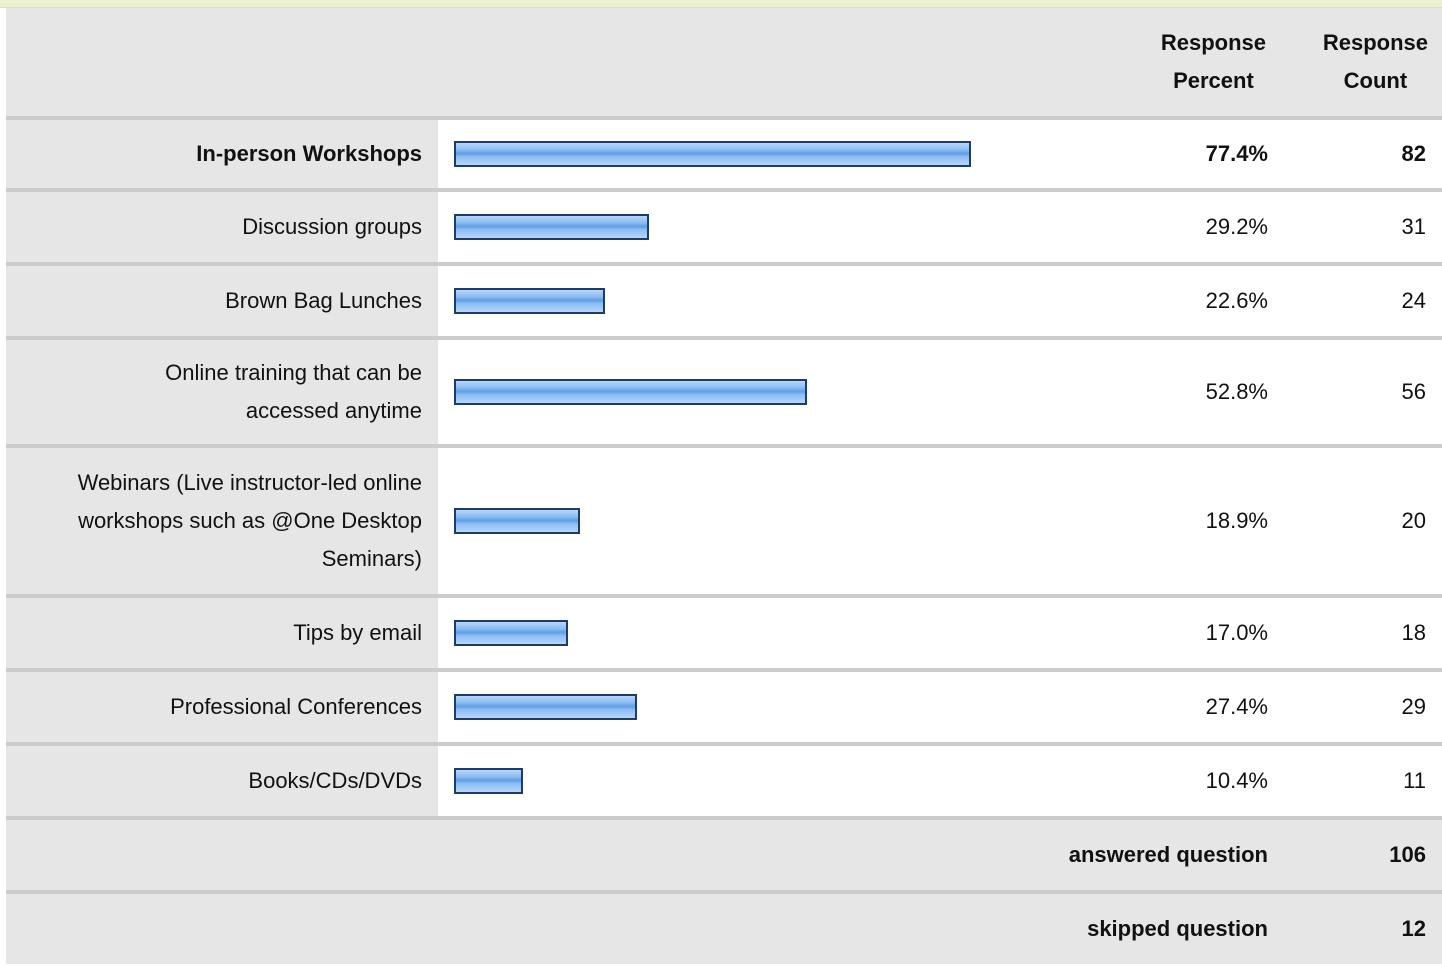 Image resolution: width=1442 pixels, height=966 pixels. Describe the element at coordinates (642, 854) in the screenshot. I see `answered-question-label: answered question` at that location.